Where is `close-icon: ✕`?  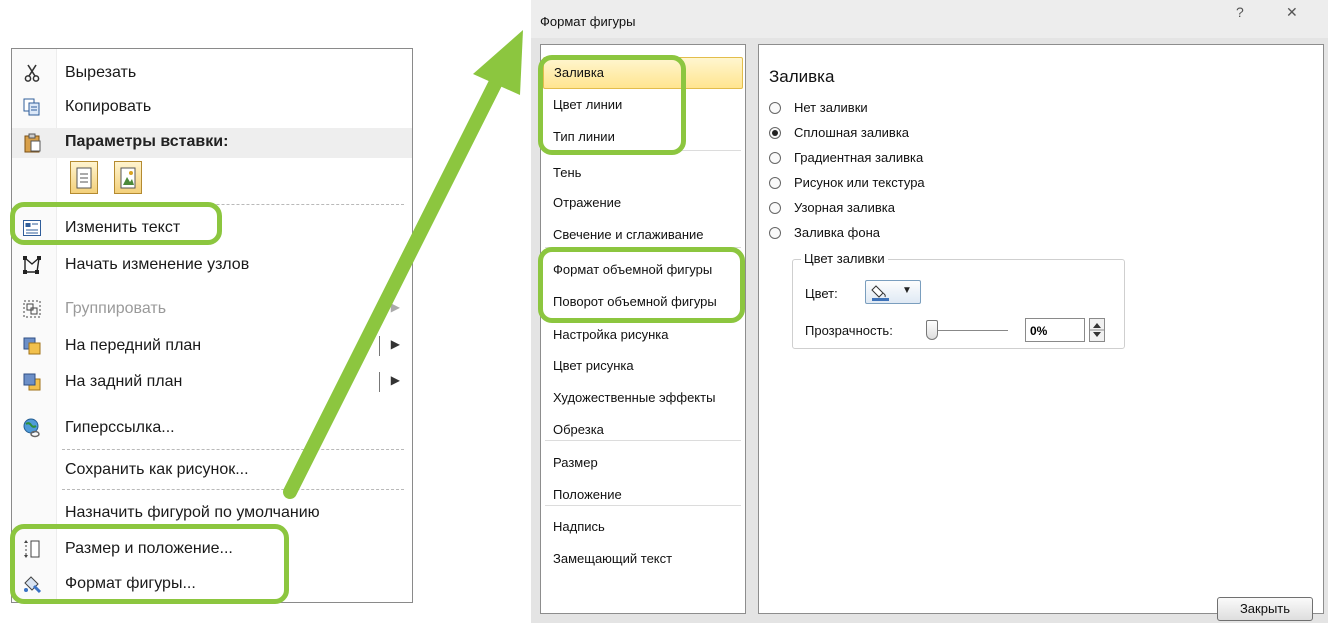 close-icon: ✕ is located at coordinates (1292, 12).